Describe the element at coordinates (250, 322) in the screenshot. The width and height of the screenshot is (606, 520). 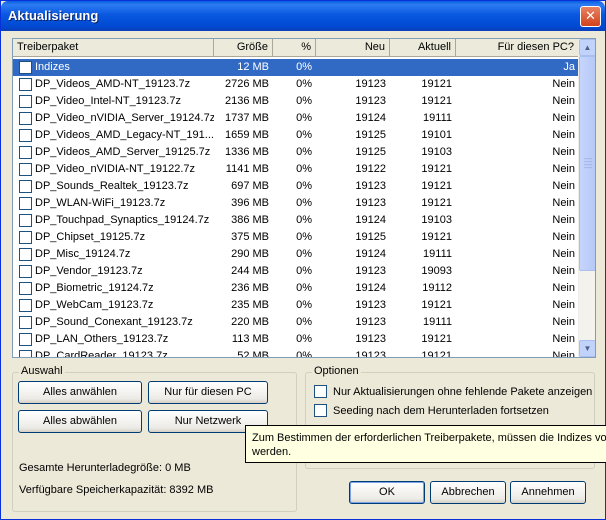
I see `package-size: 220 MB` at that location.